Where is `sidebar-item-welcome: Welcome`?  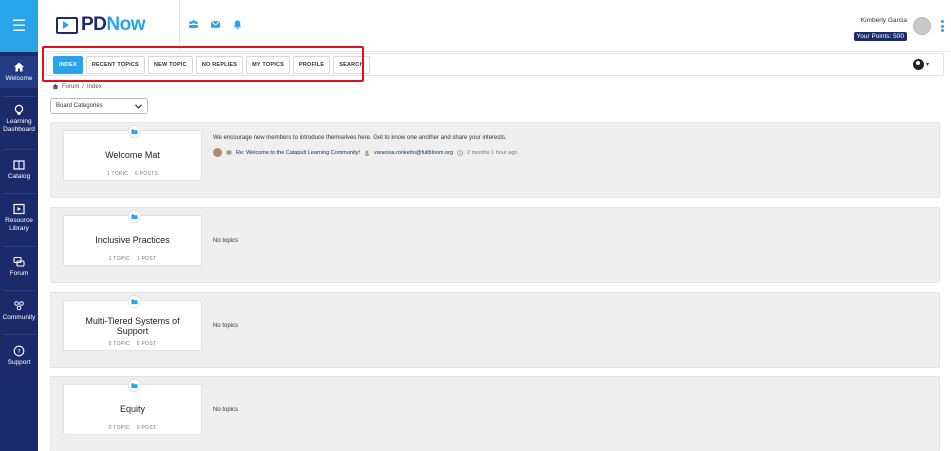 sidebar-item-welcome: Welcome is located at coordinates (19, 72).